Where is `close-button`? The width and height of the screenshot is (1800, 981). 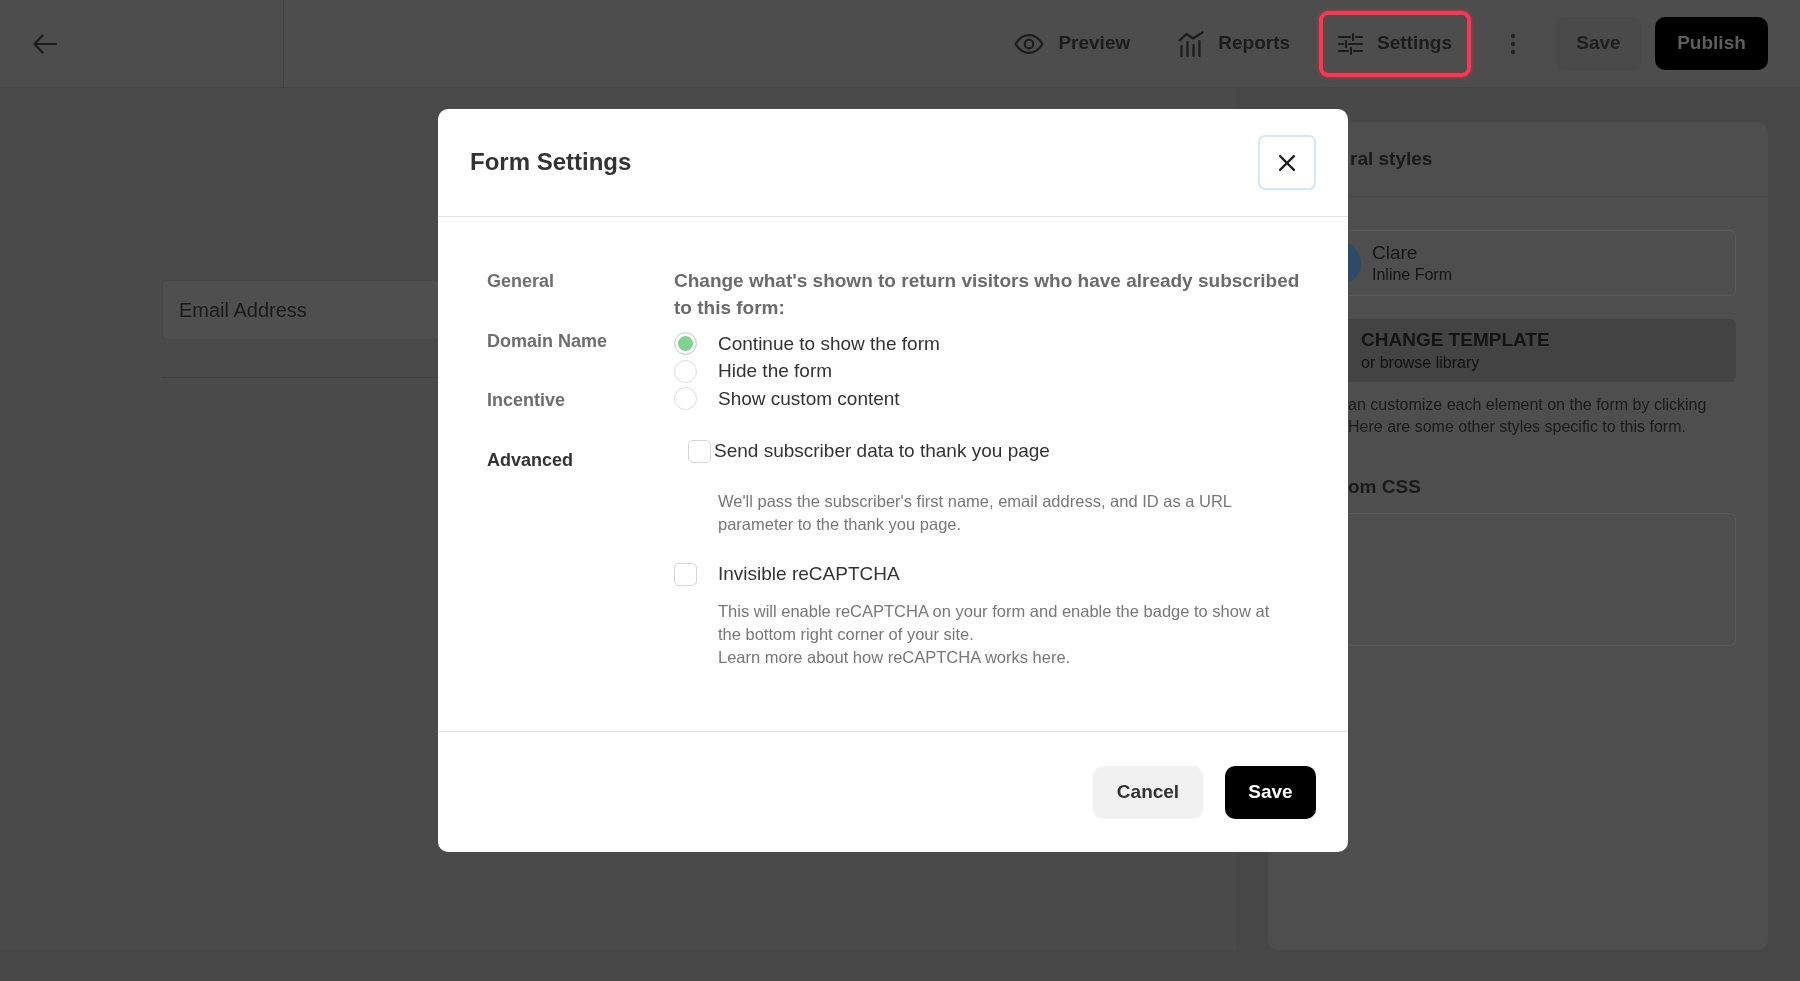 close-button is located at coordinates (1287, 162).